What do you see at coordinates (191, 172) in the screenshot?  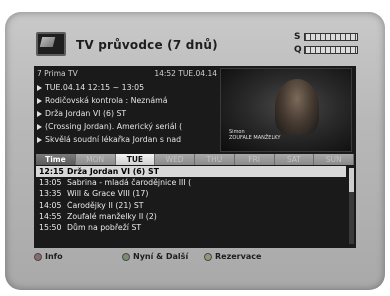 I see `schedule-row: 12:15 Drža Jordan VI (6) ST` at bounding box center [191, 172].